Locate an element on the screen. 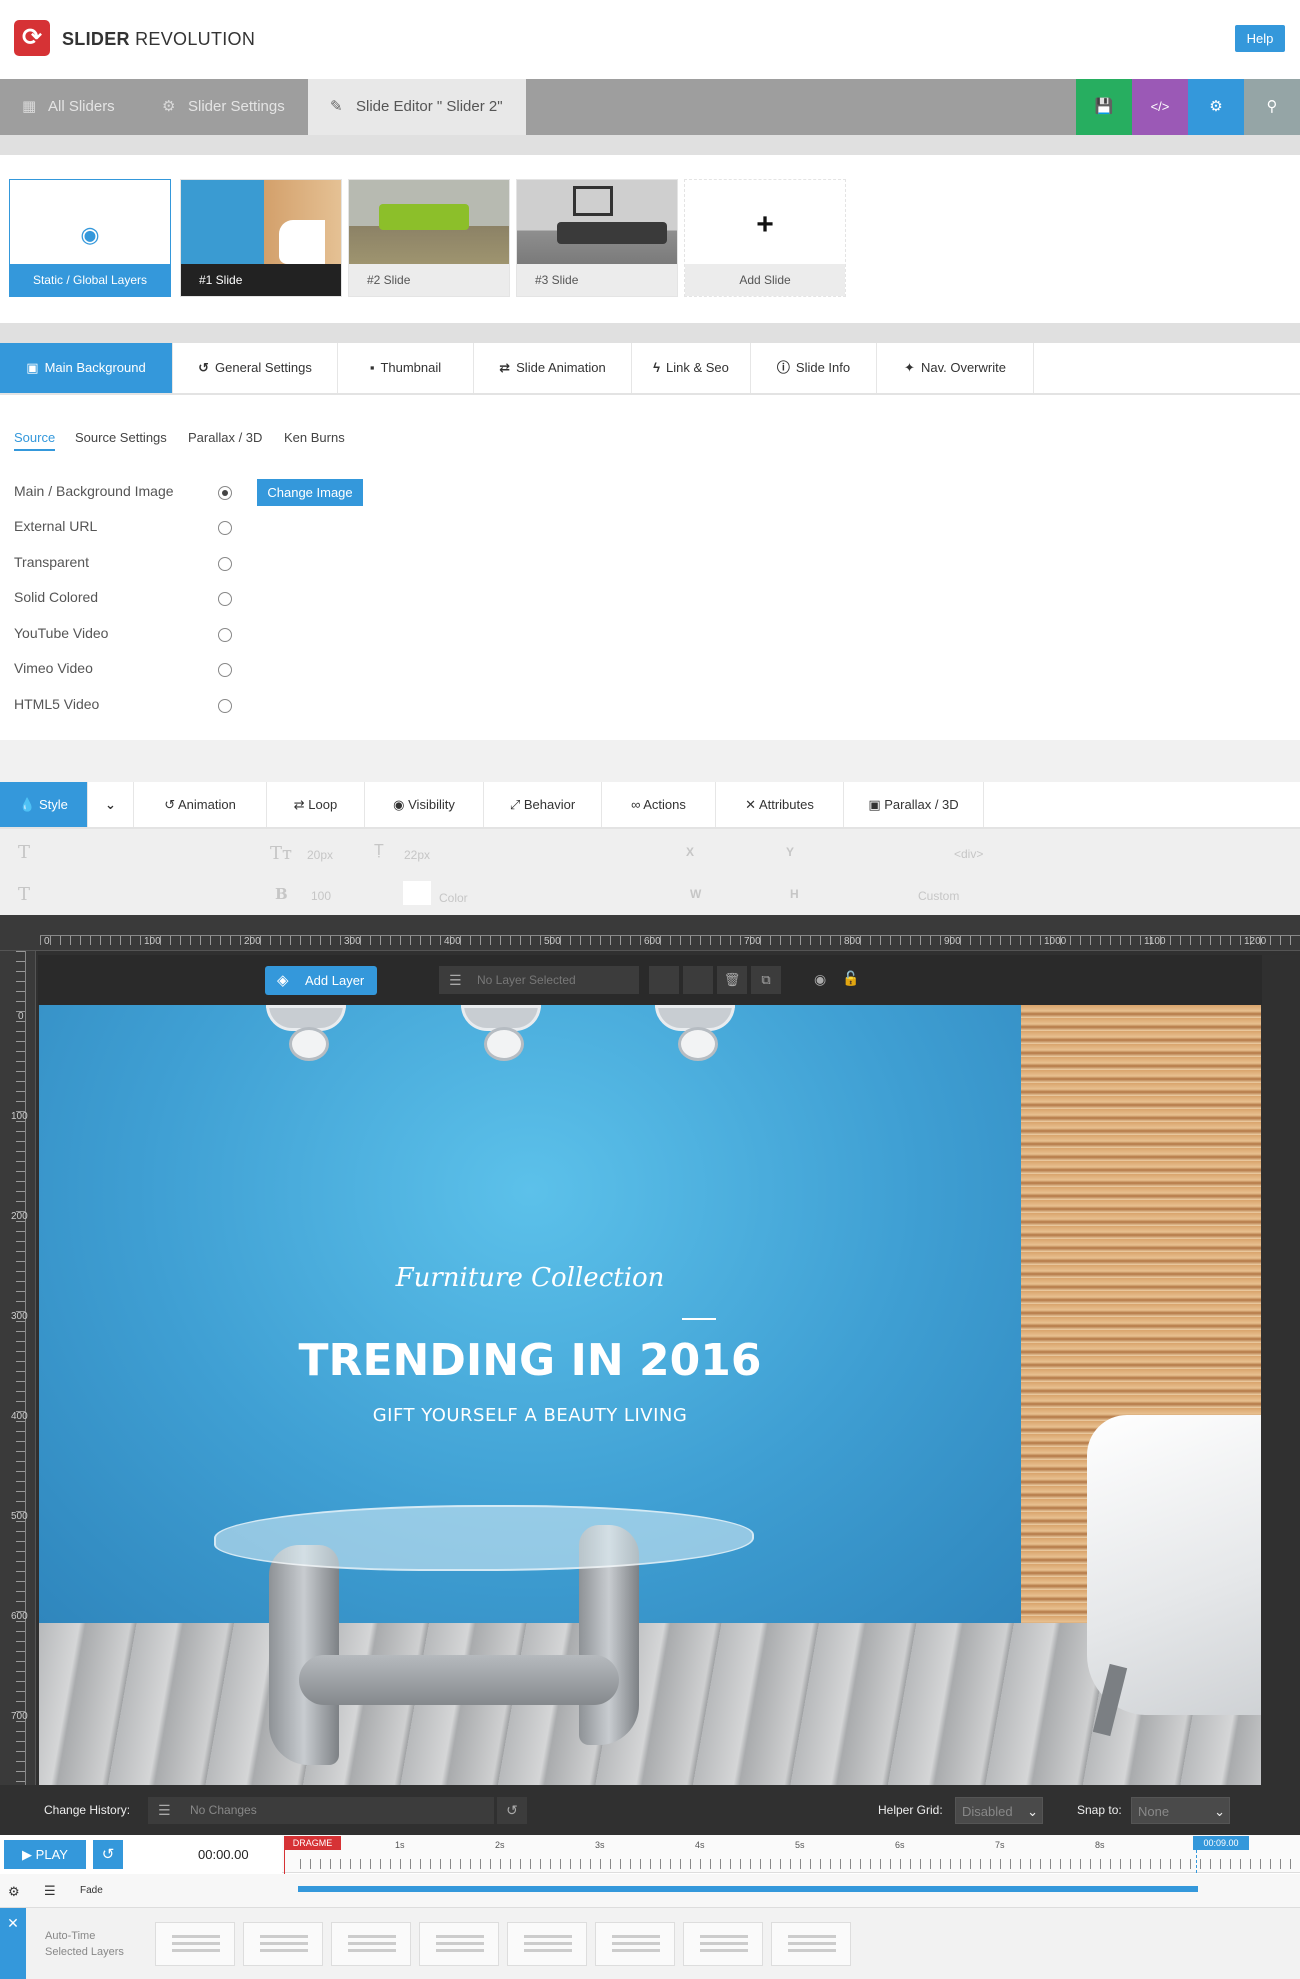 This screenshot has height=1979, width=1300. history-list: ☰ No Changes is located at coordinates (321, 1810).